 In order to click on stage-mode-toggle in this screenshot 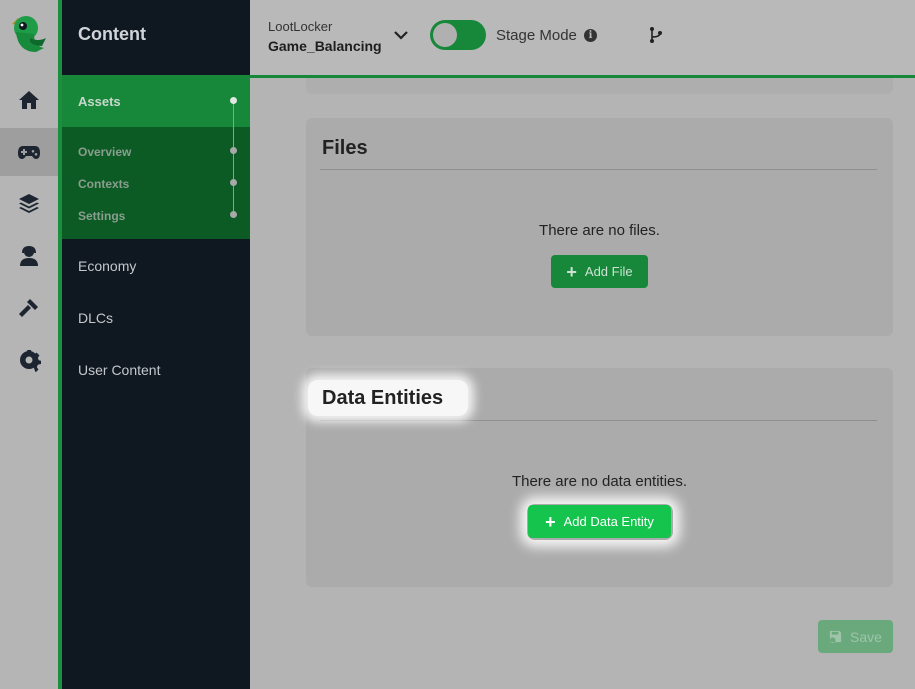, I will do `click(458, 35)`.